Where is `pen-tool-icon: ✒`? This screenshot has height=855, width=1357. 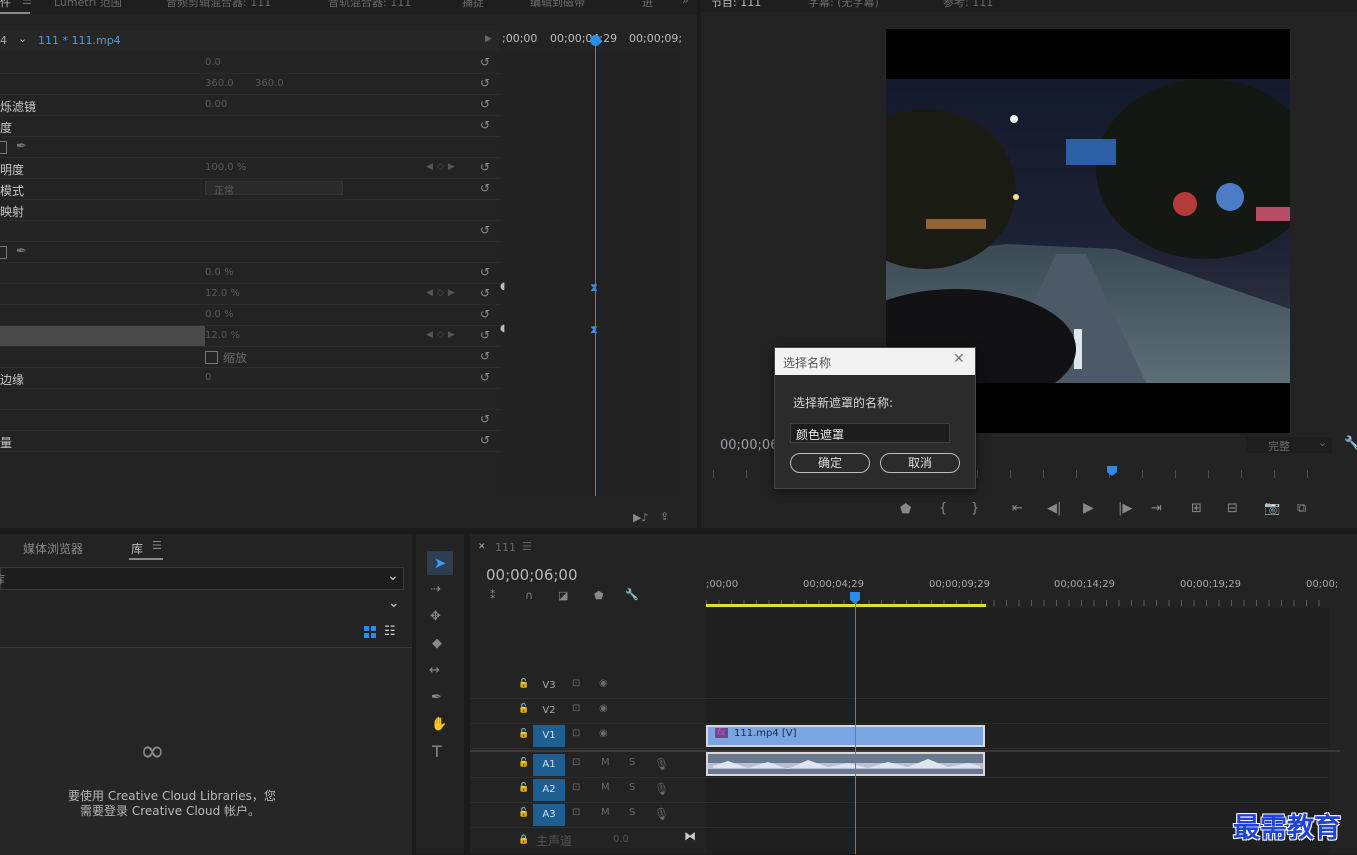 pen-tool-icon: ✒ is located at coordinates (436, 697).